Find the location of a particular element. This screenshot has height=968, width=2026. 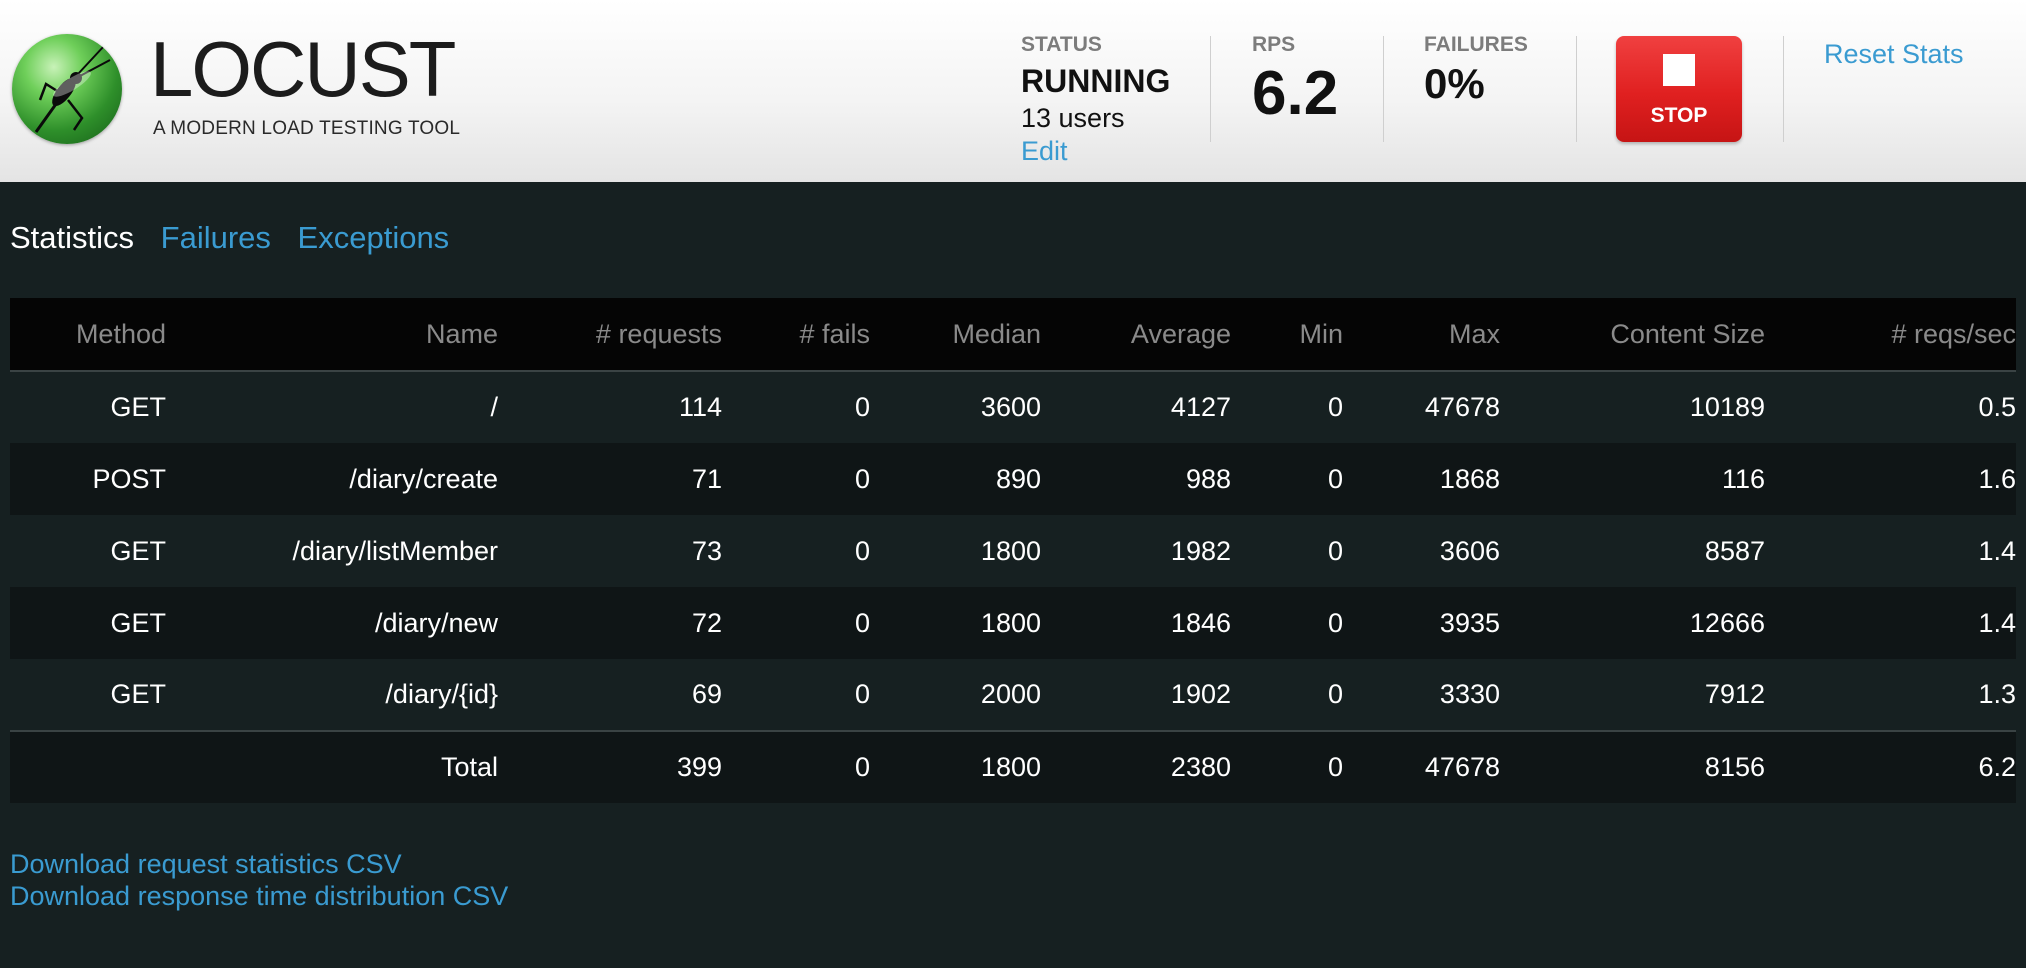

tab-bar: Statistics Failures Exceptions is located at coordinates (238, 238).